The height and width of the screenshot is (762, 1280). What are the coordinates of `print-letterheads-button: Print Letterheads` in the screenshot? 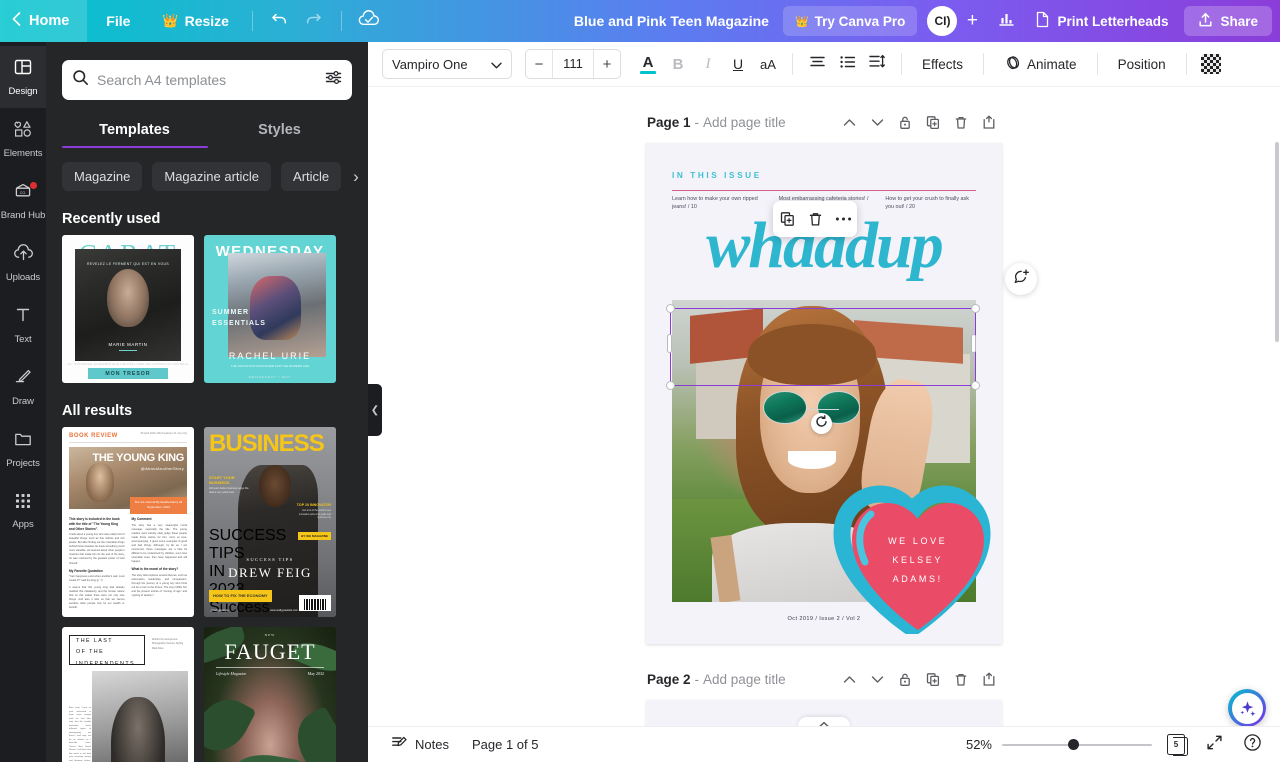 It's located at (1101, 21).